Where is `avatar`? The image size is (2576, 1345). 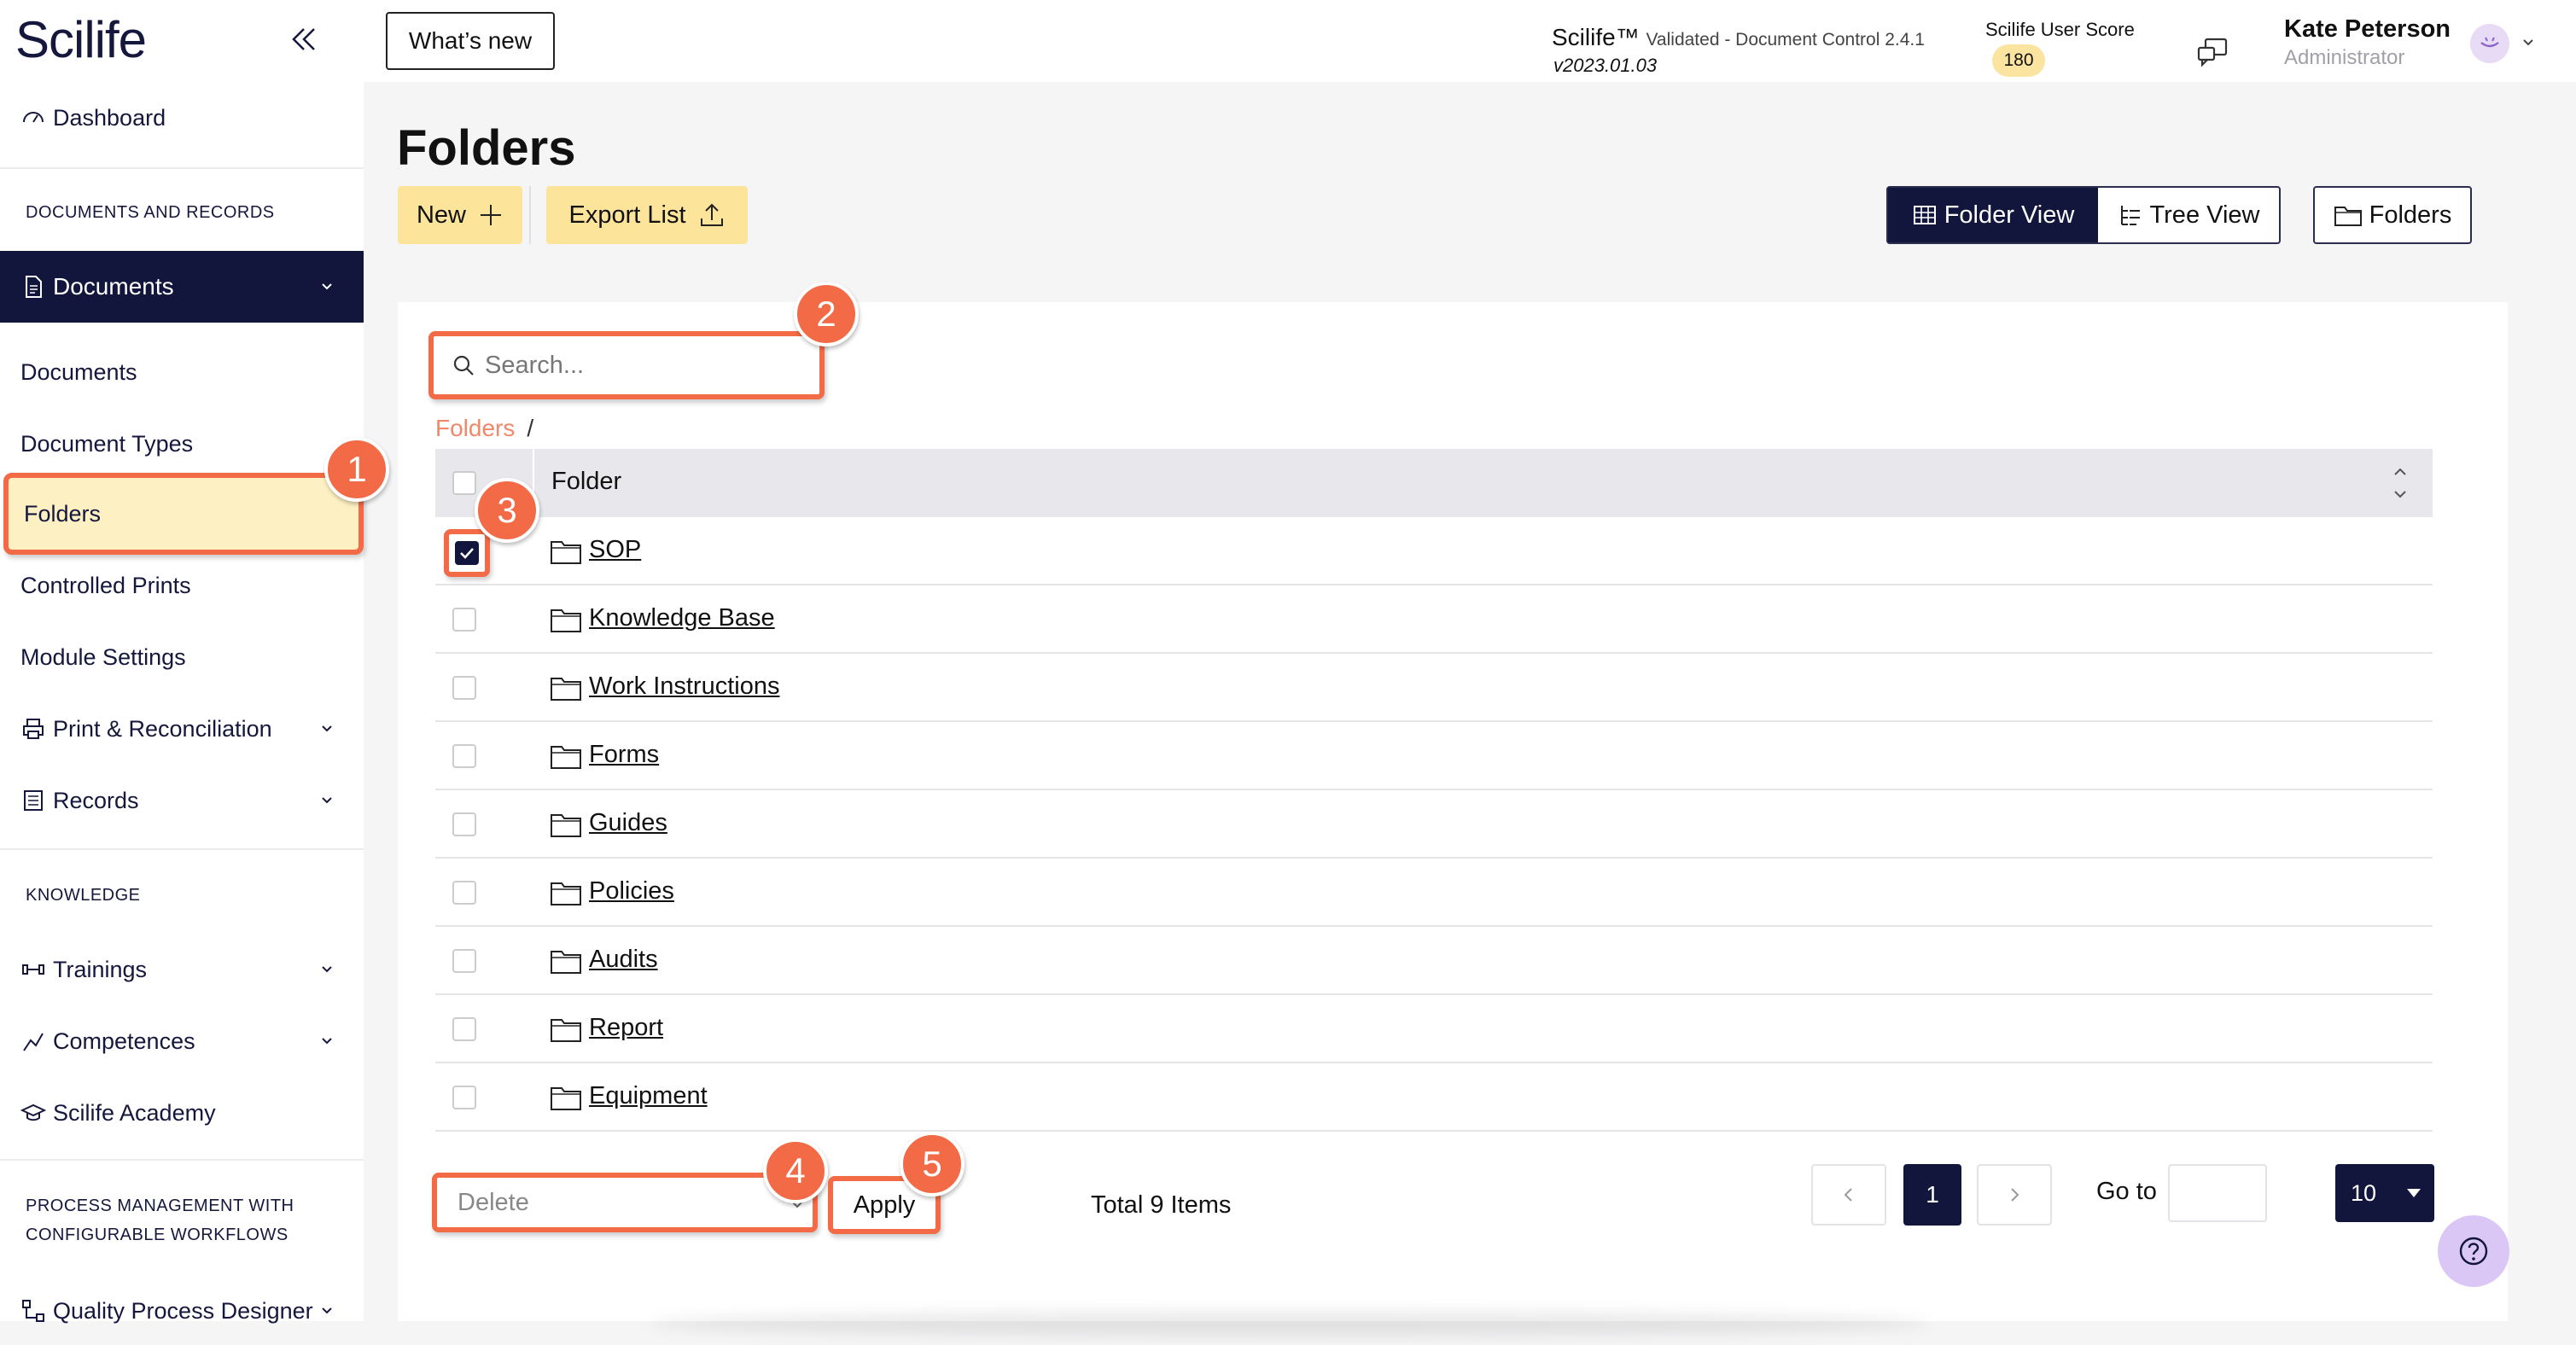 avatar is located at coordinates (2489, 43).